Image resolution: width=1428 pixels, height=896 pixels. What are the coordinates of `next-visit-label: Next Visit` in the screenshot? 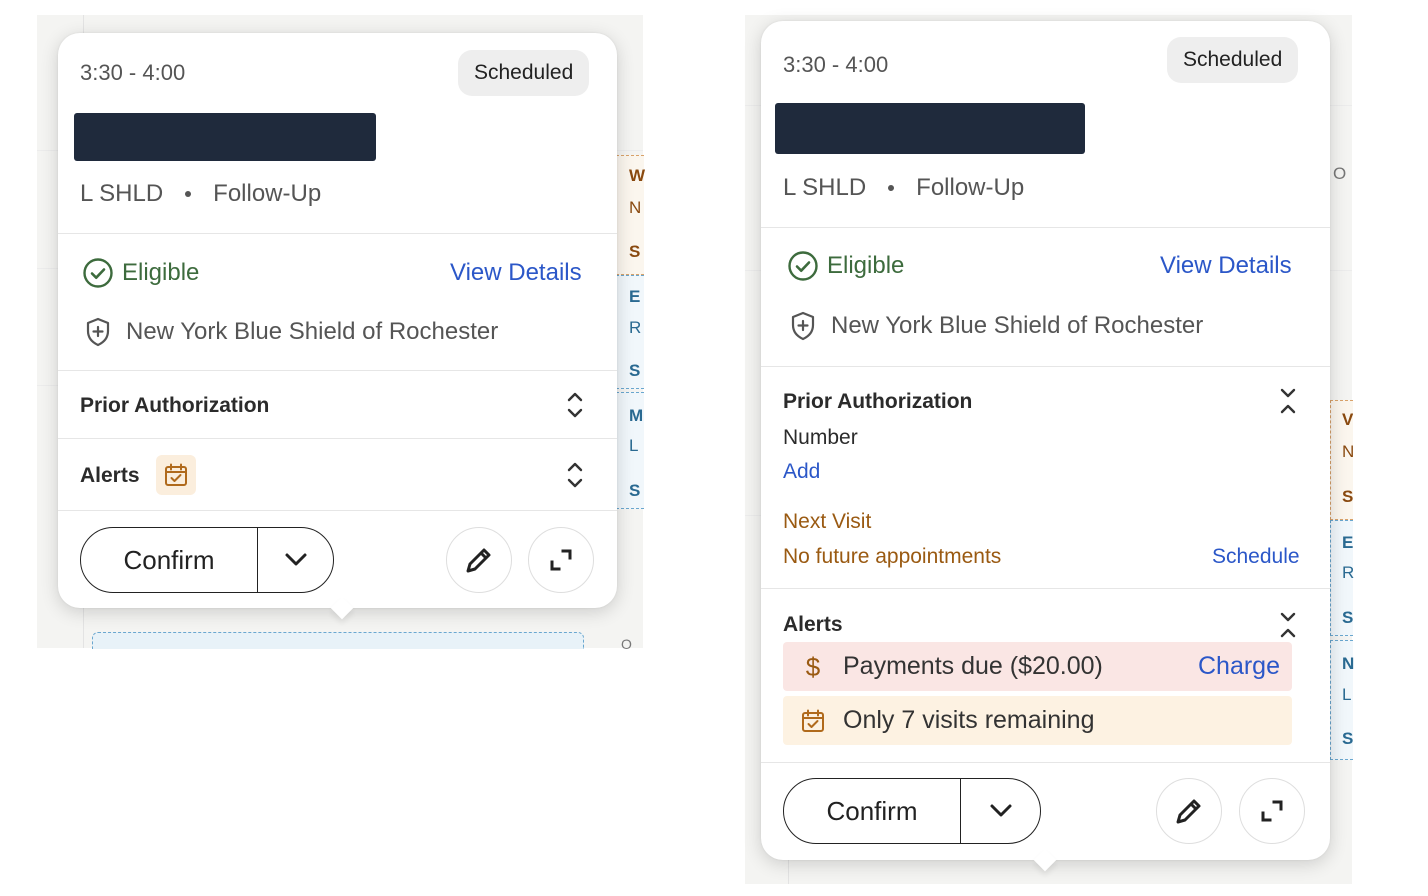 It's located at (827, 521).